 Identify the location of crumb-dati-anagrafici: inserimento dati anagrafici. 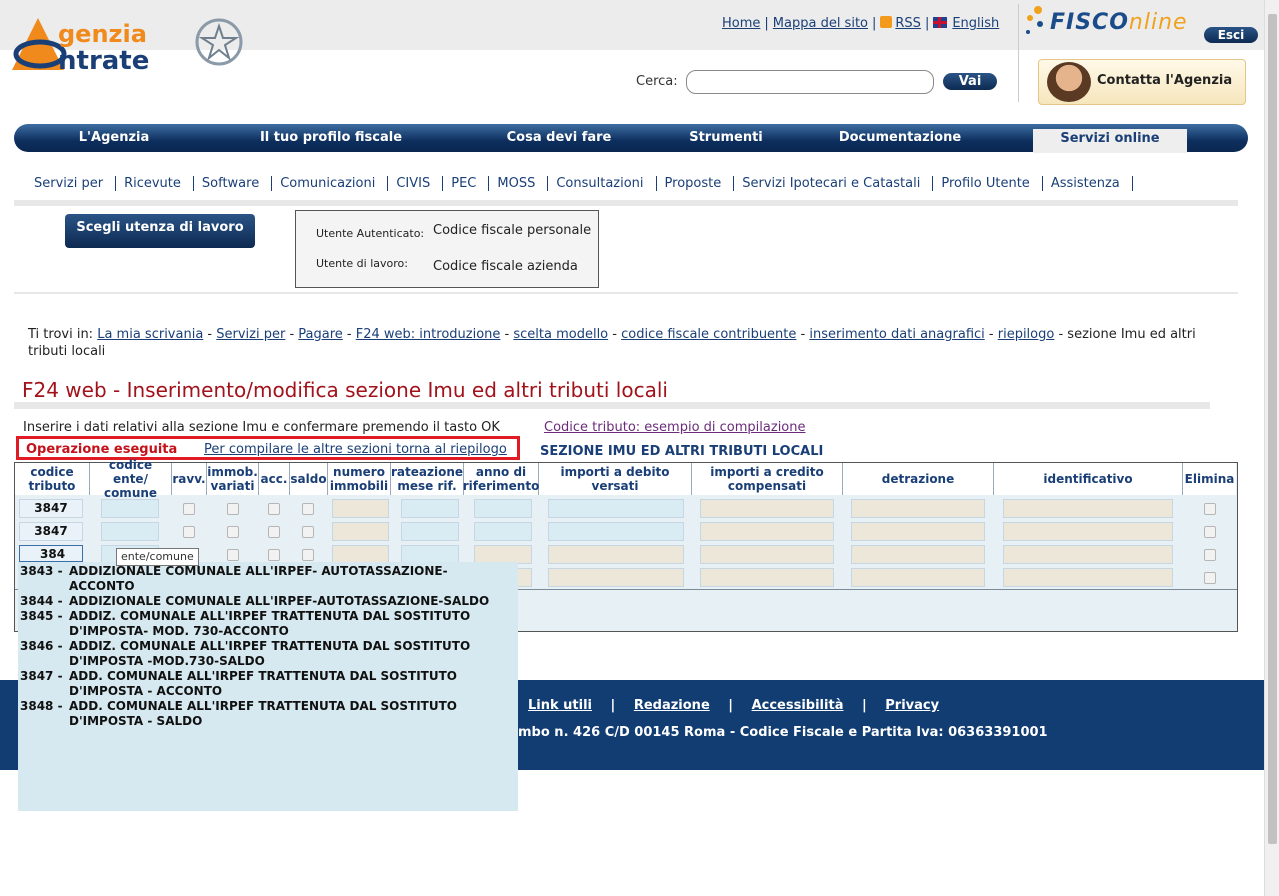
(896, 334).